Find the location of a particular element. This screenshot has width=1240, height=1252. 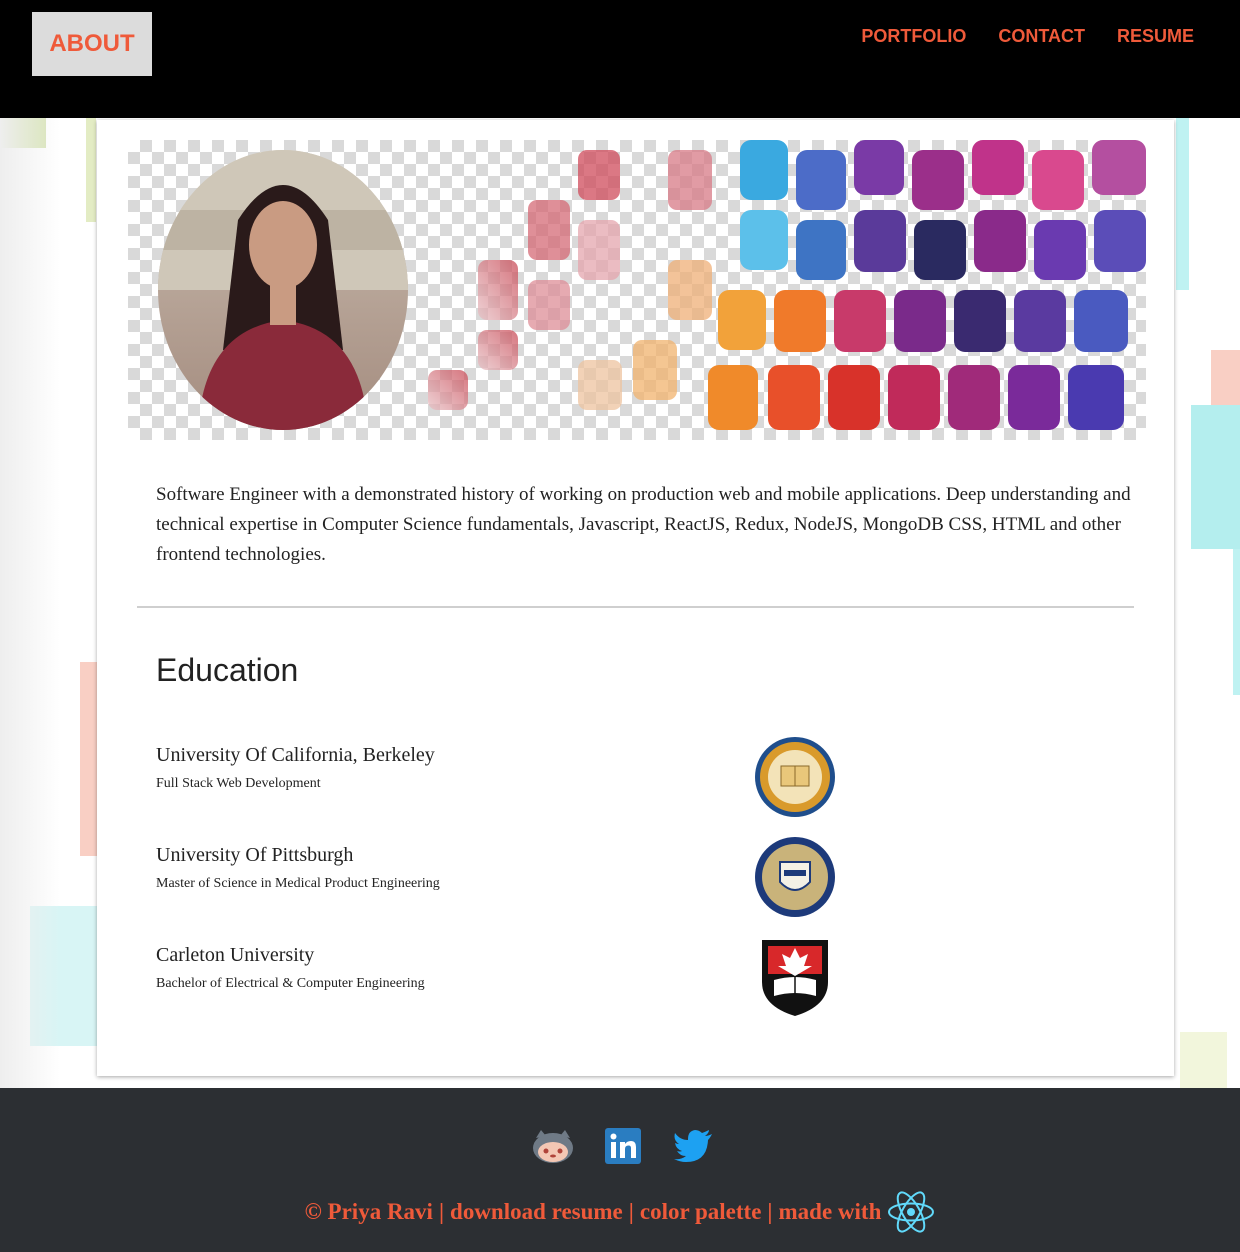

color-palette-link: color palette is located at coordinates (701, 1212).